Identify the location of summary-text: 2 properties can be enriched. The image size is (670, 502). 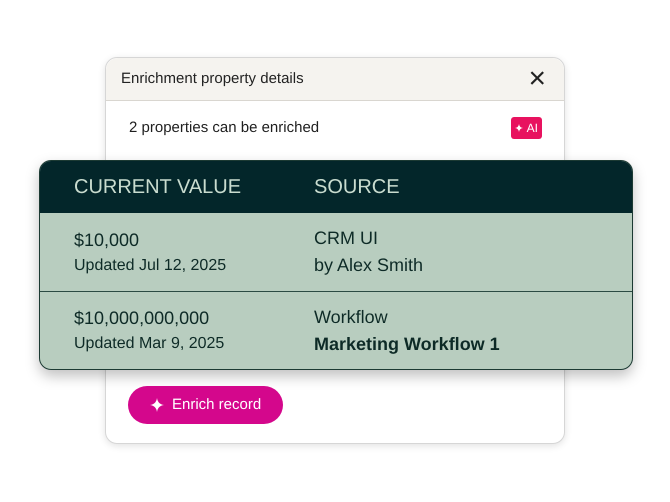
(224, 128).